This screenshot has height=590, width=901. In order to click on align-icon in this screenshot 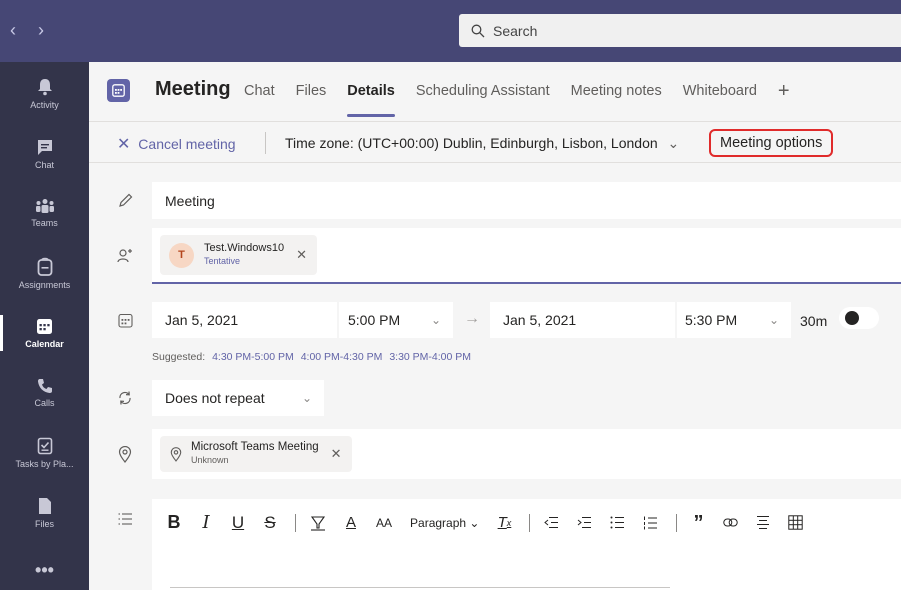, I will do `click(763, 522)`.